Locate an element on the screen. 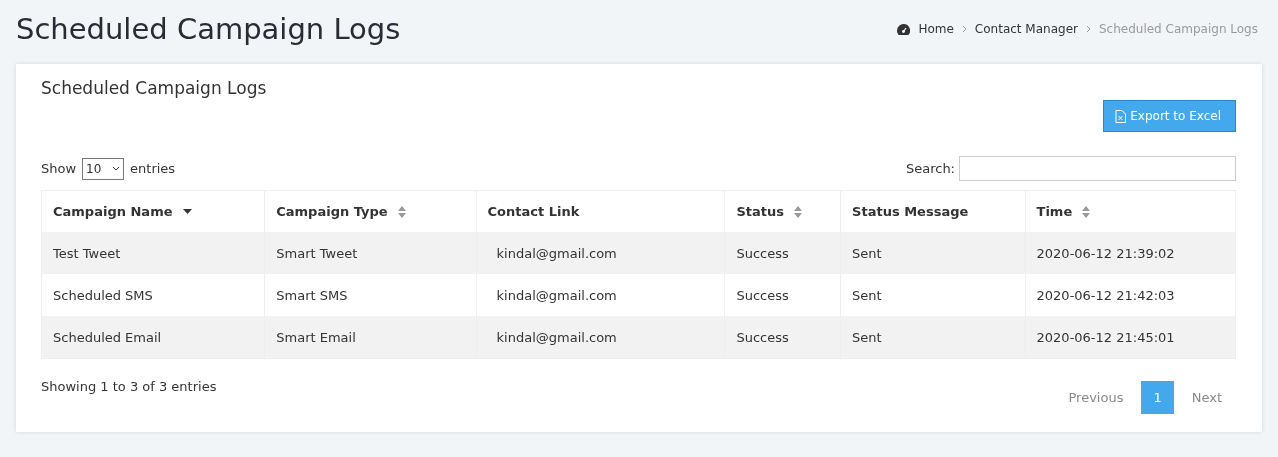 The height and width of the screenshot is (457, 1278). previous-link: Previous is located at coordinates (1096, 397).